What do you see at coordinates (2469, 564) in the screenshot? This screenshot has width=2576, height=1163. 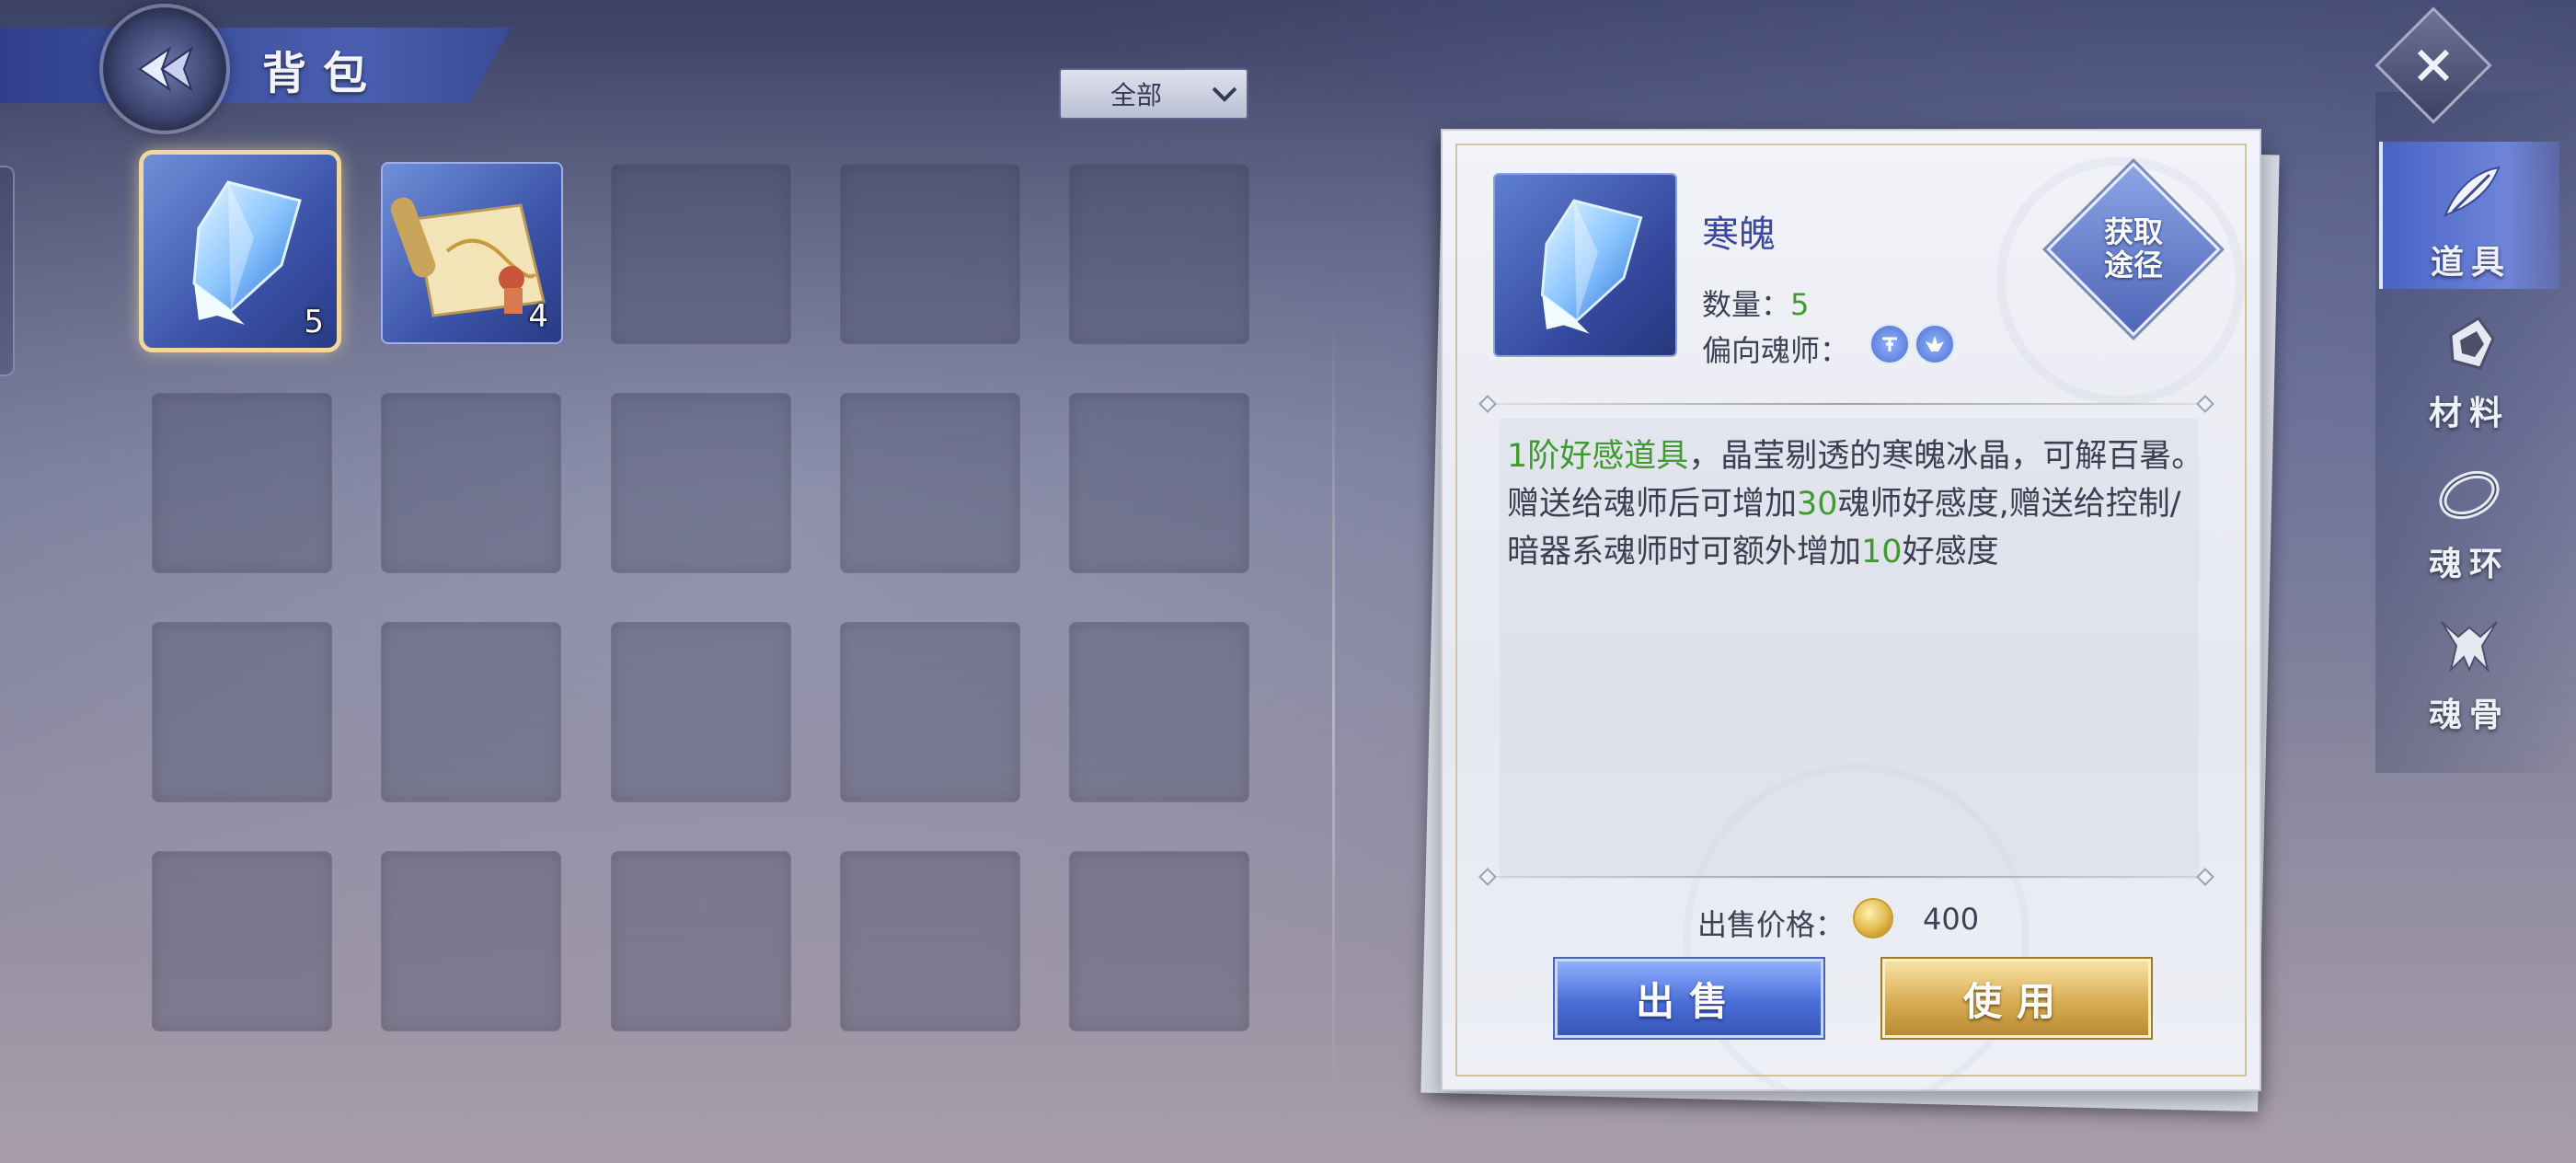 I see `tab-label: 魂环` at bounding box center [2469, 564].